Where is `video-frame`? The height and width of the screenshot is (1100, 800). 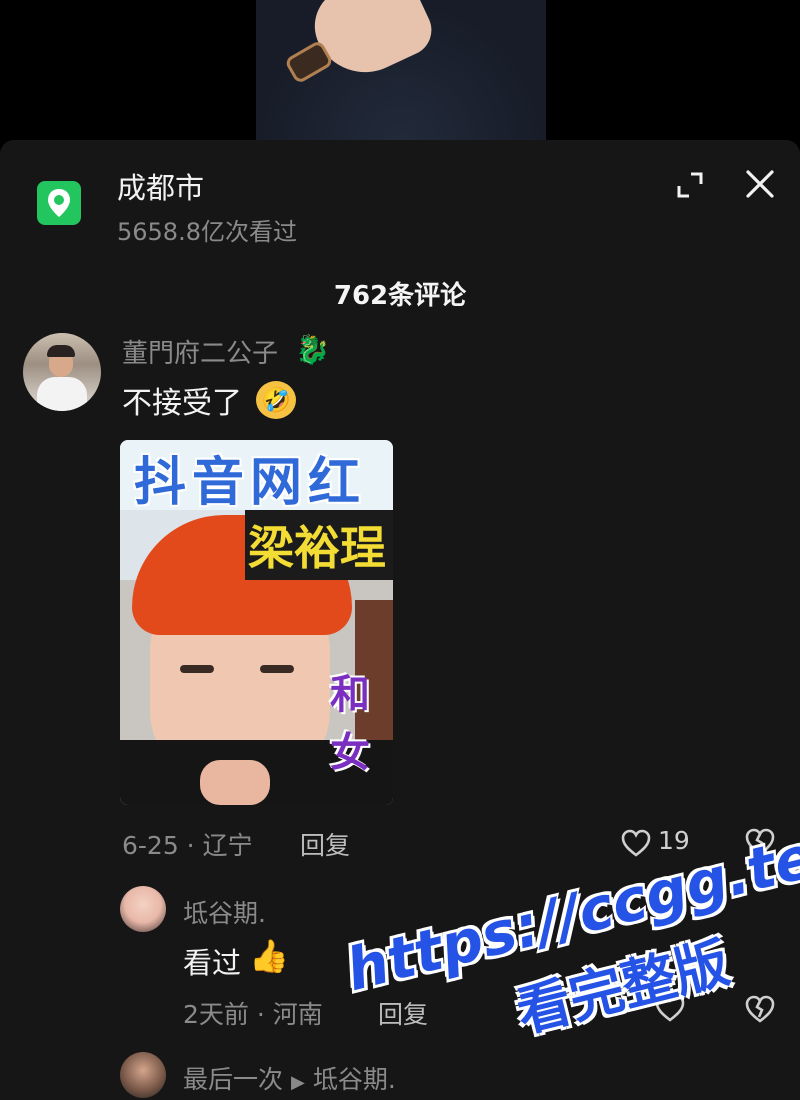 video-frame is located at coordinates (400, 70).